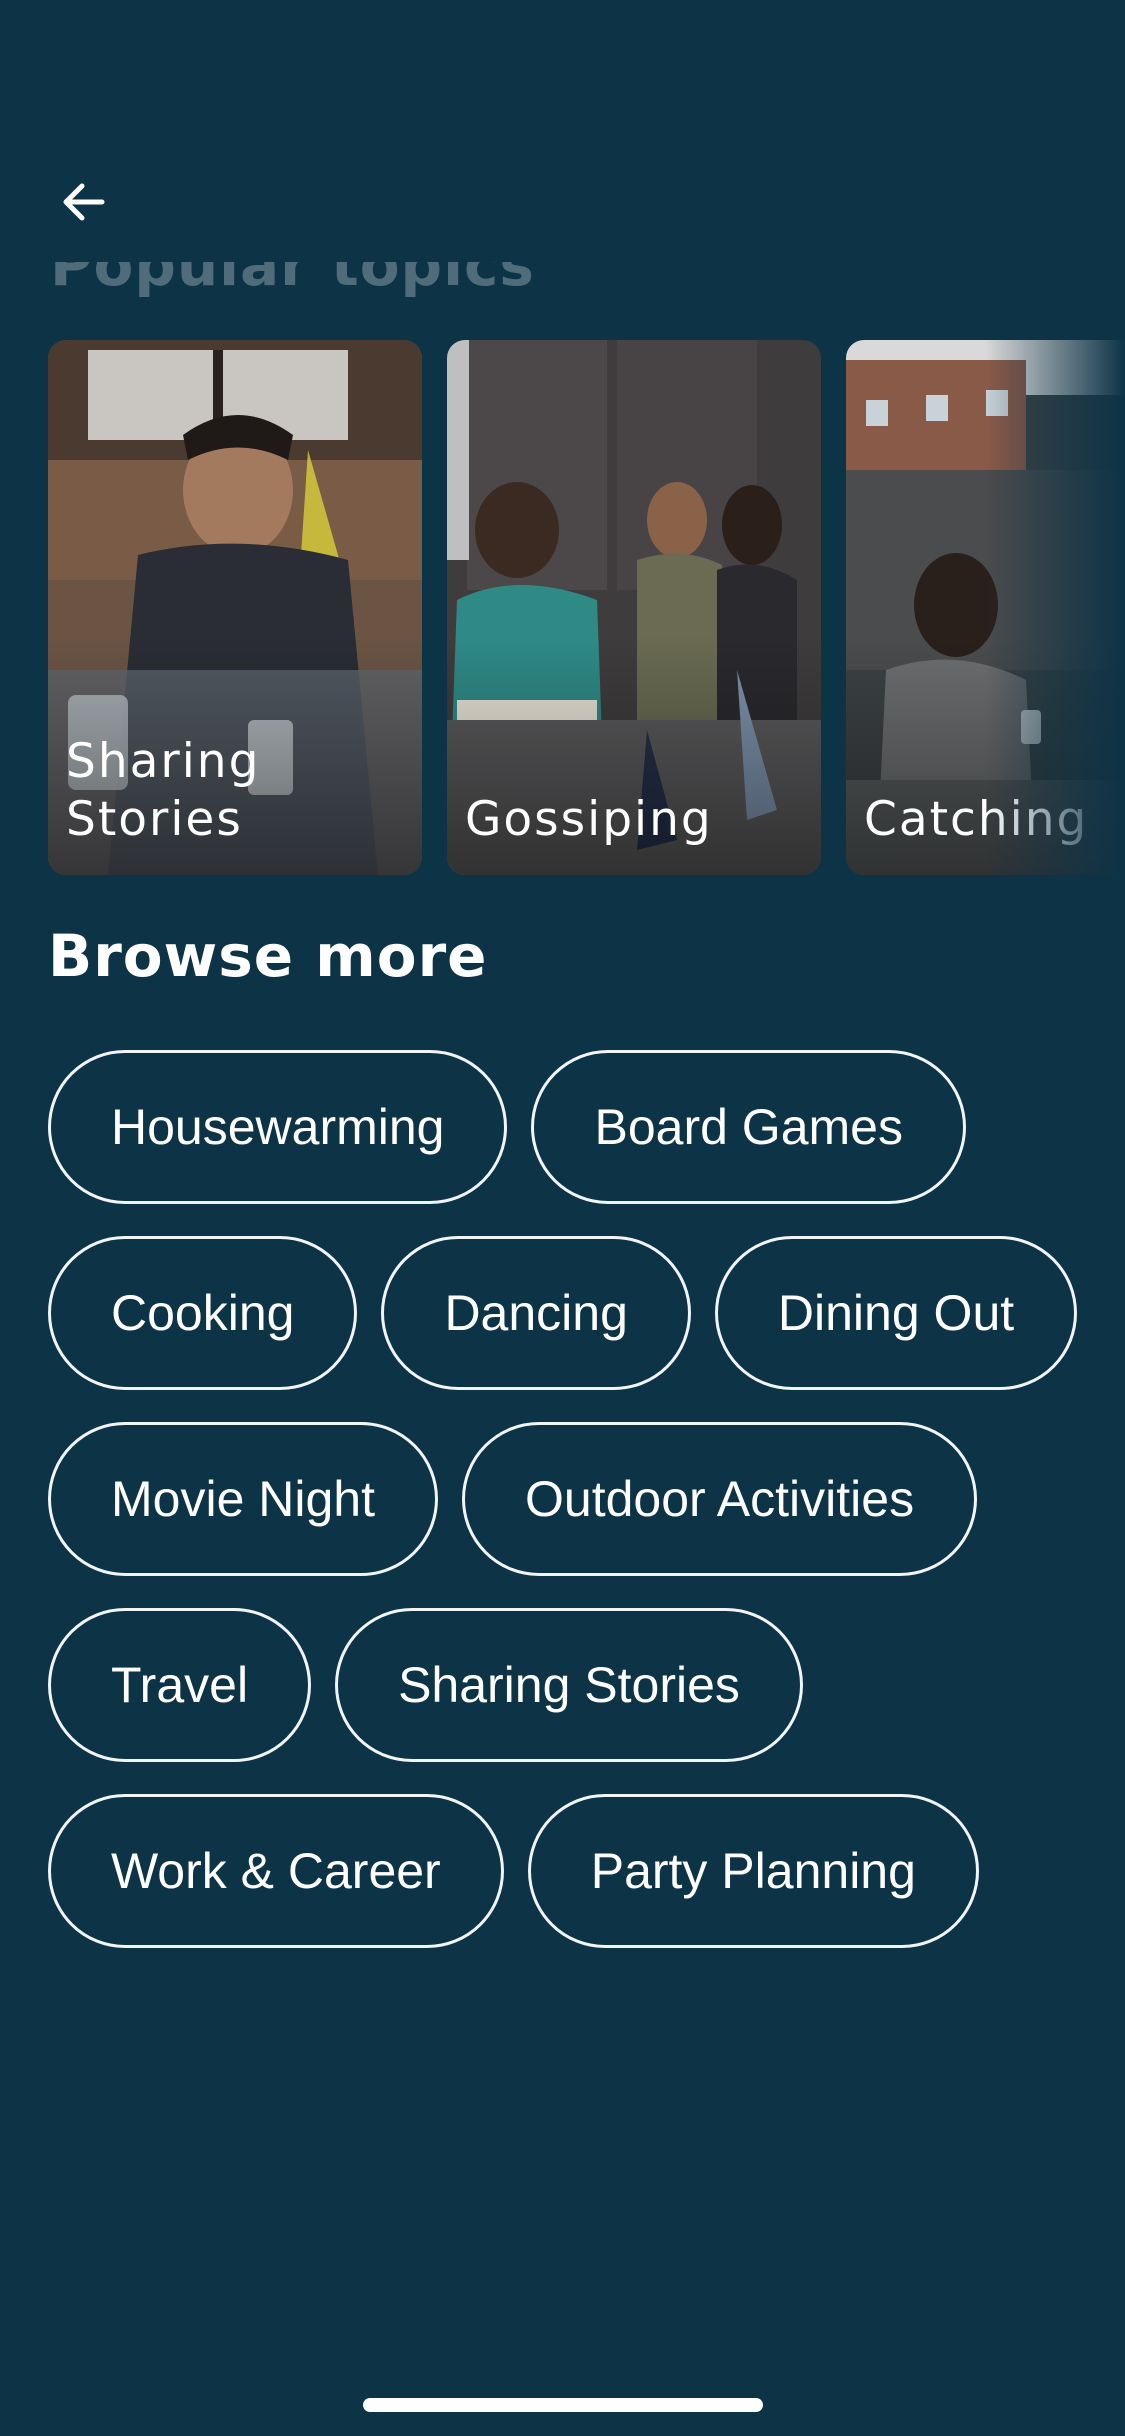 The height and width of the screenshot is (2436, 1125). What do you see at coordinates (896, 1313) in the screenshot?
I see `chip-dining-out: Dining Out` at bounding box center [896, 1313].